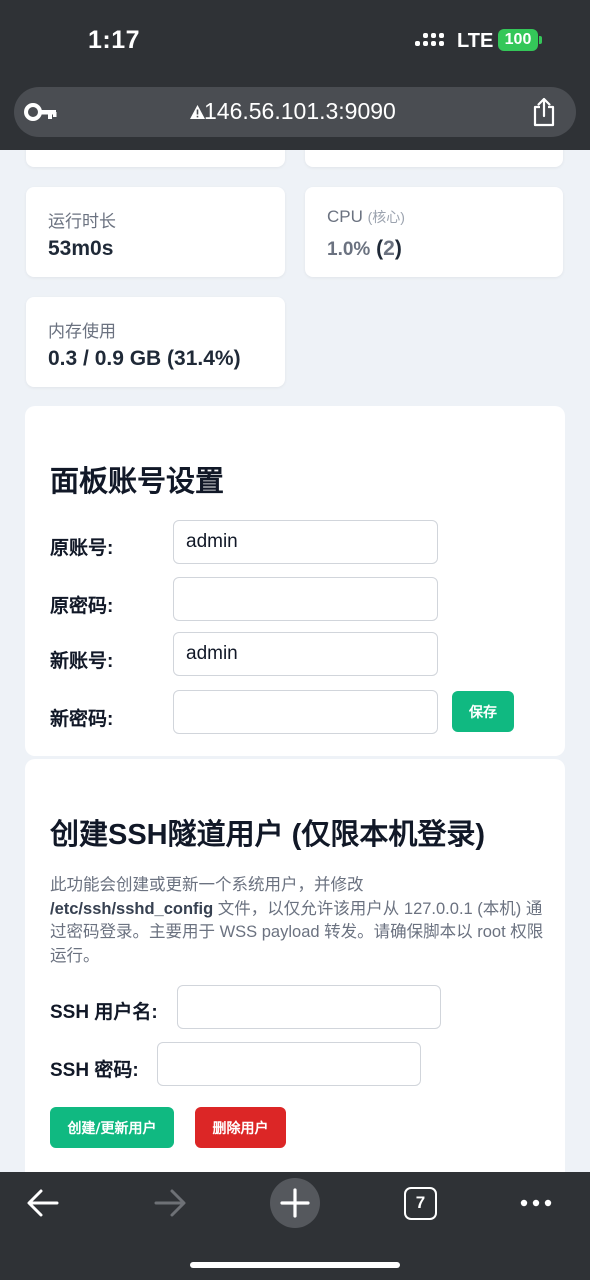  I want to click on cpu-cores-close: ), so click(398, 248).